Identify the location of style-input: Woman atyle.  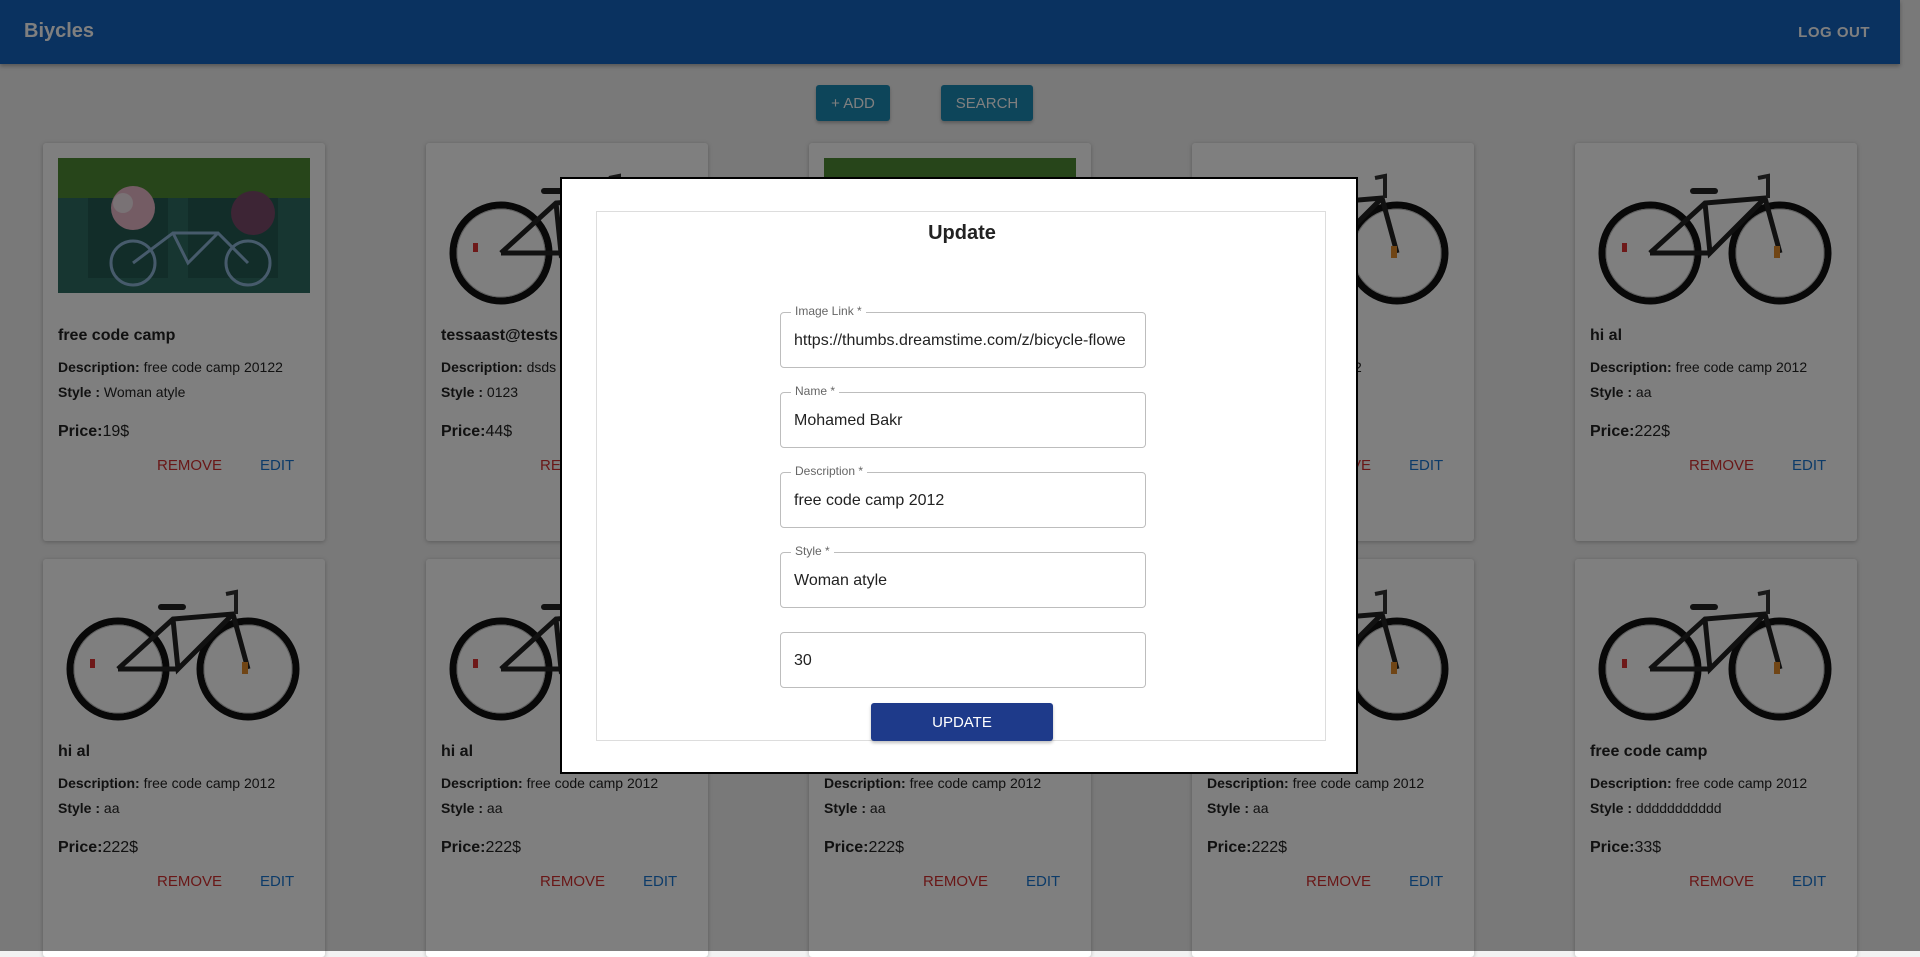
(965, 581).